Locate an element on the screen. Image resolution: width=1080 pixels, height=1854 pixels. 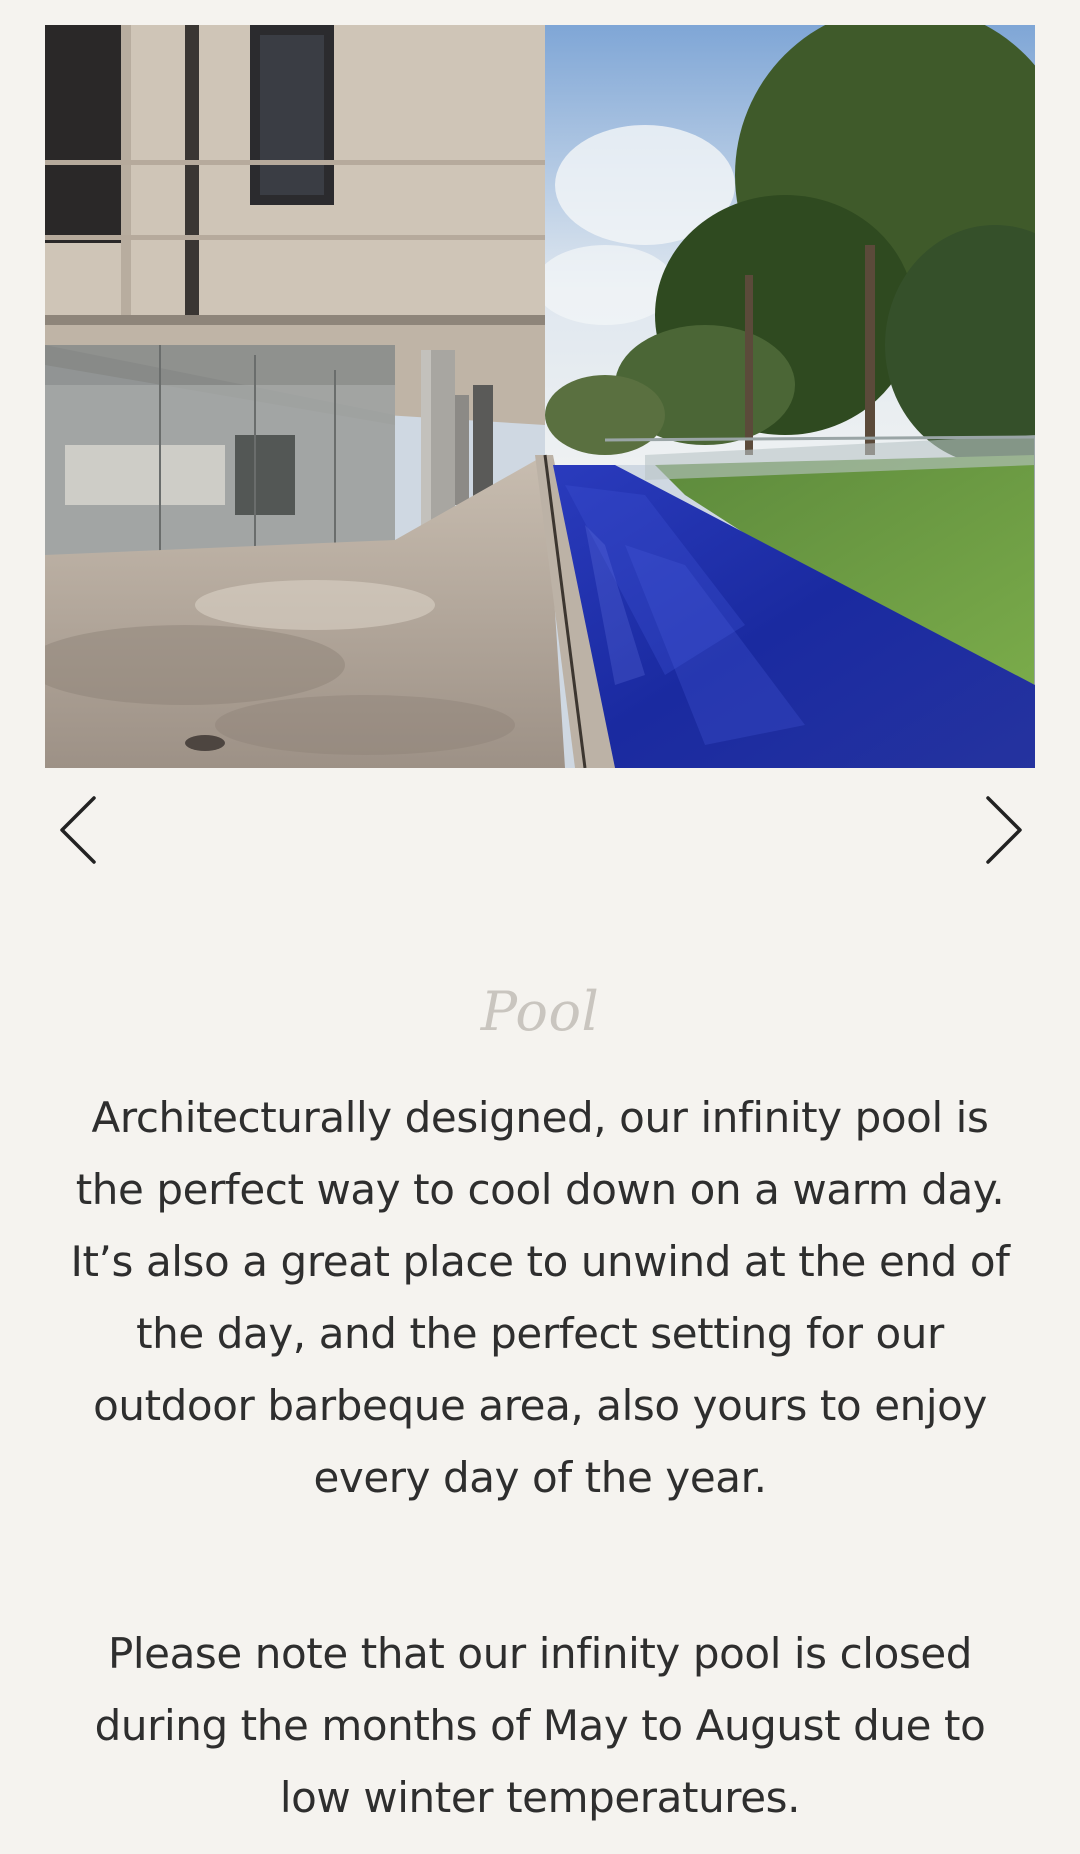
chevron-left-icon is located at coordinates (78, 830).